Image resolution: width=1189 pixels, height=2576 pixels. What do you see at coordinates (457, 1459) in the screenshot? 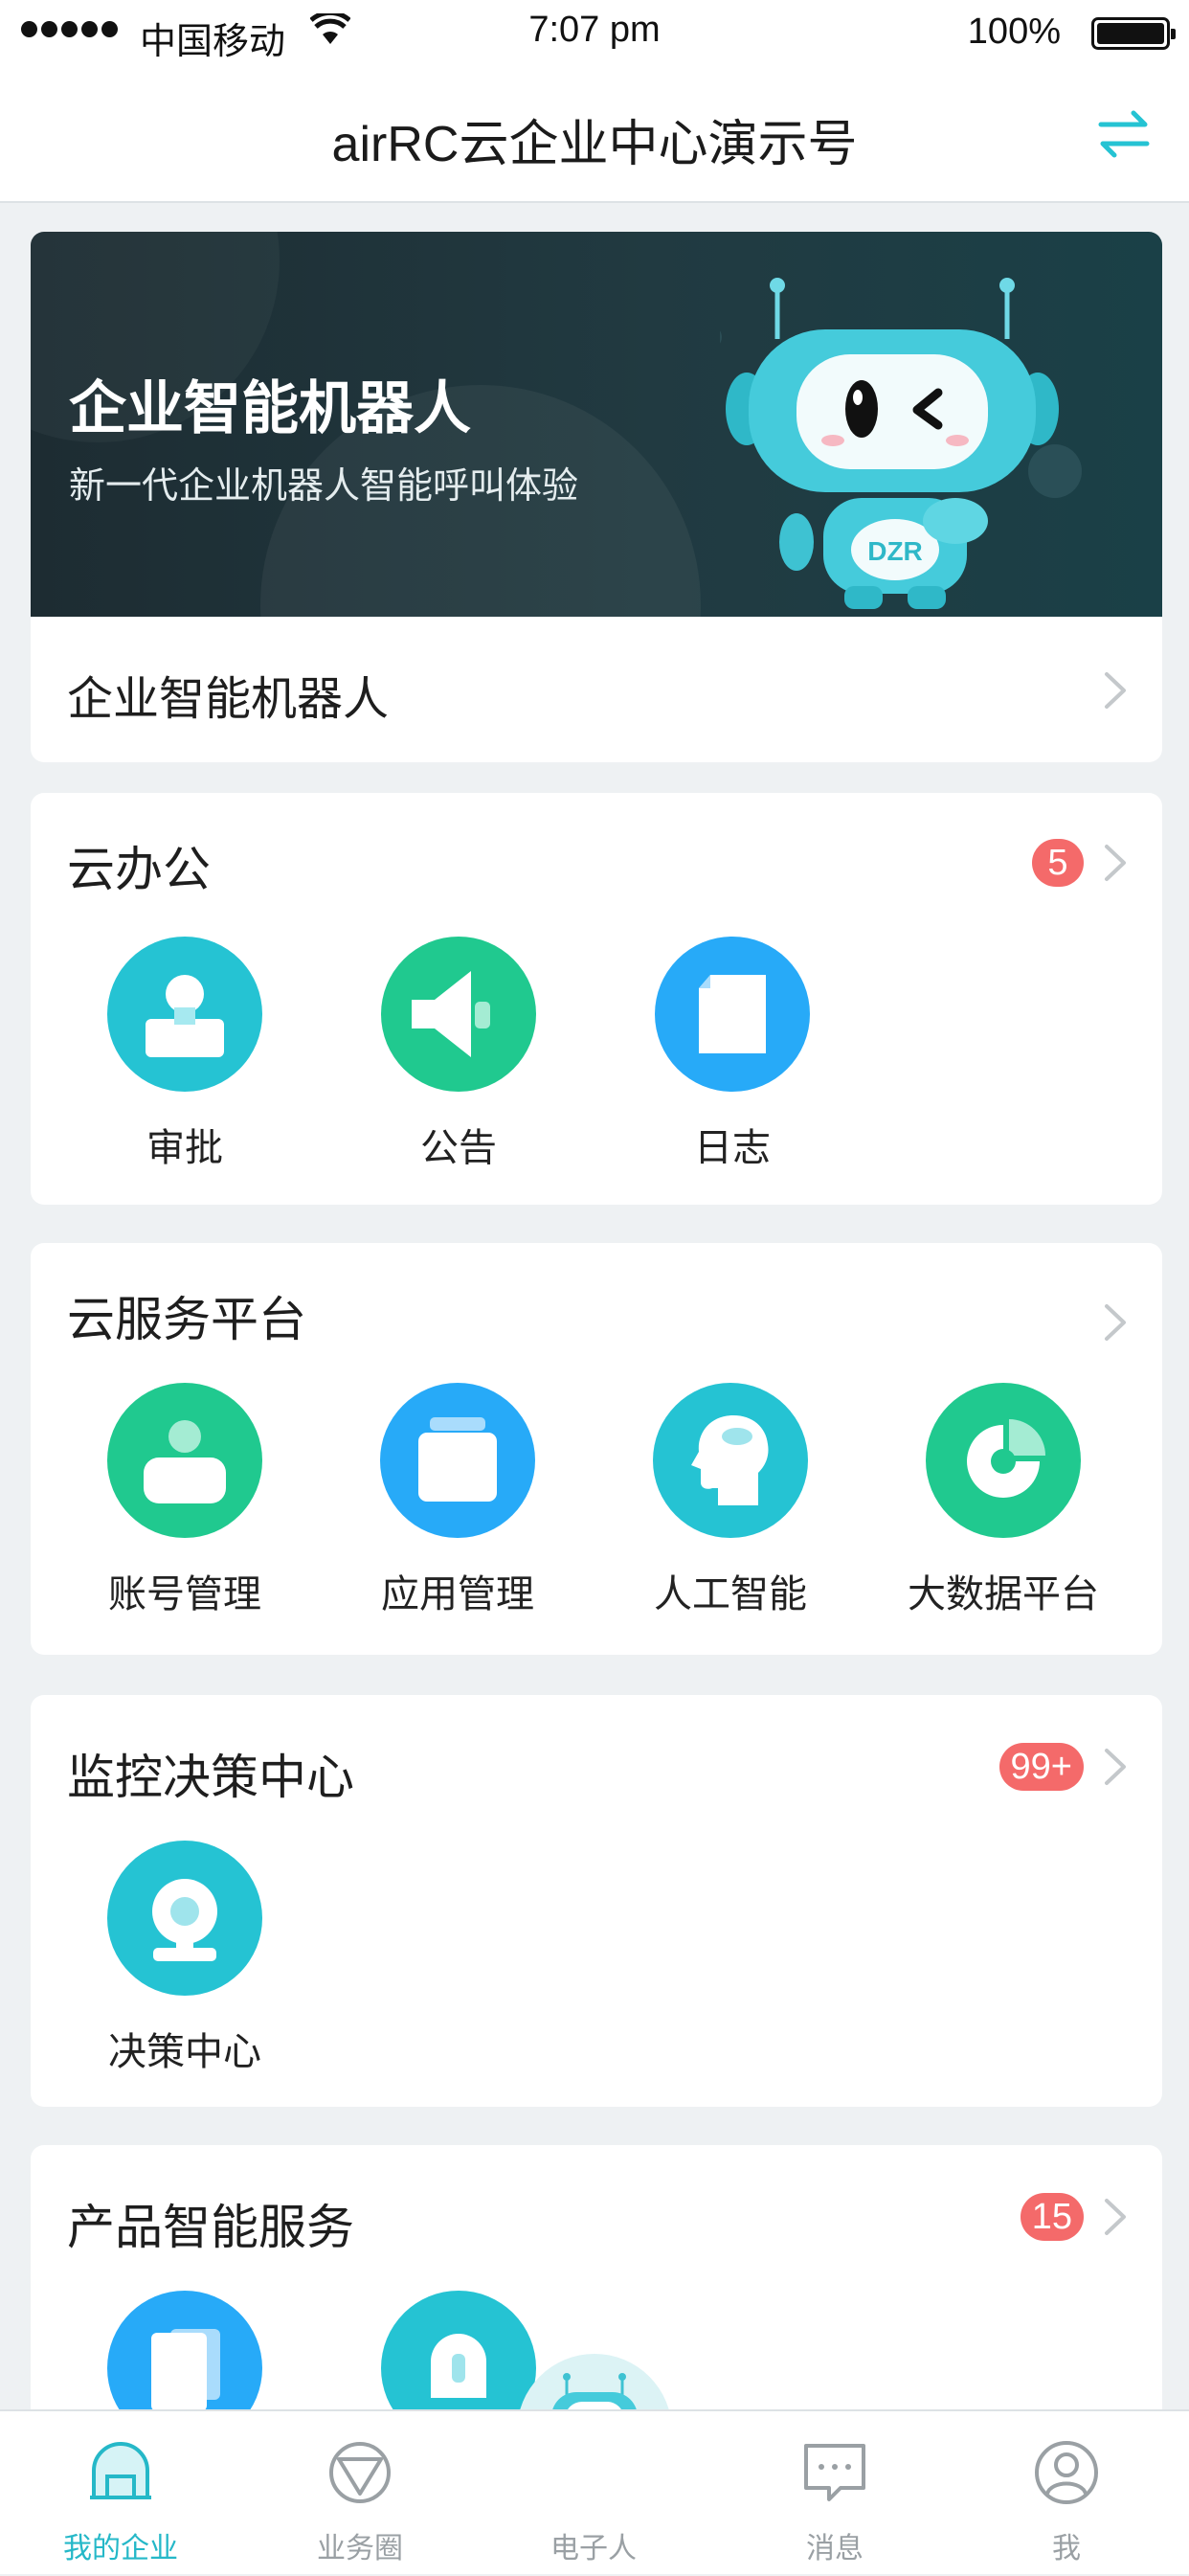
I see `apps-icon` at bounding box center [457, 1459].